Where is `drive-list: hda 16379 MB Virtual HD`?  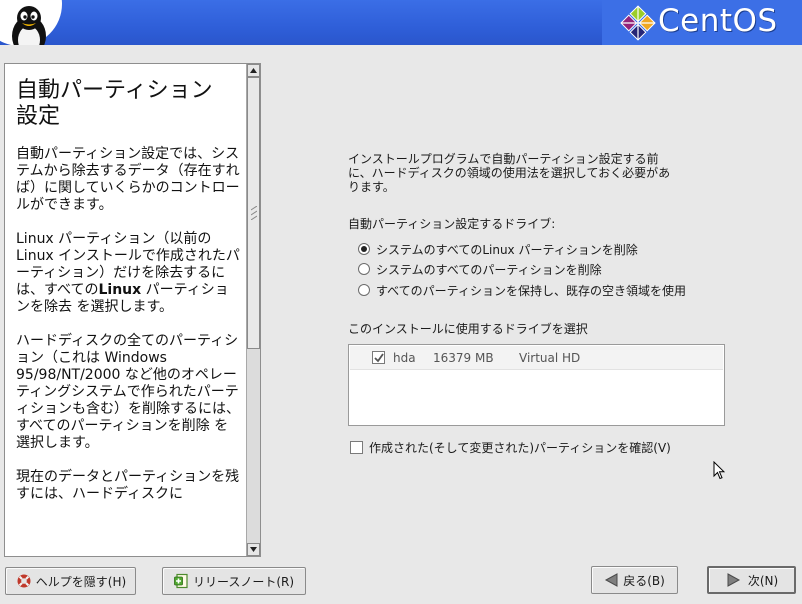
drive-list: hda 16379 MB Virtual HD is located at coordinates (536, 385).